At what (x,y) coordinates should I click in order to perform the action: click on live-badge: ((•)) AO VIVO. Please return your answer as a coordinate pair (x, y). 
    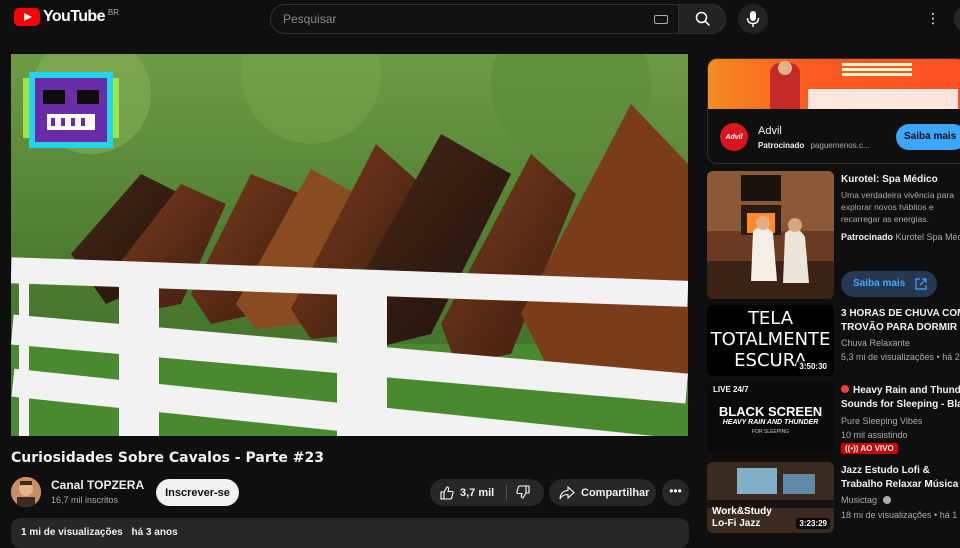
    Looking at the image, I should click on (869, 448).